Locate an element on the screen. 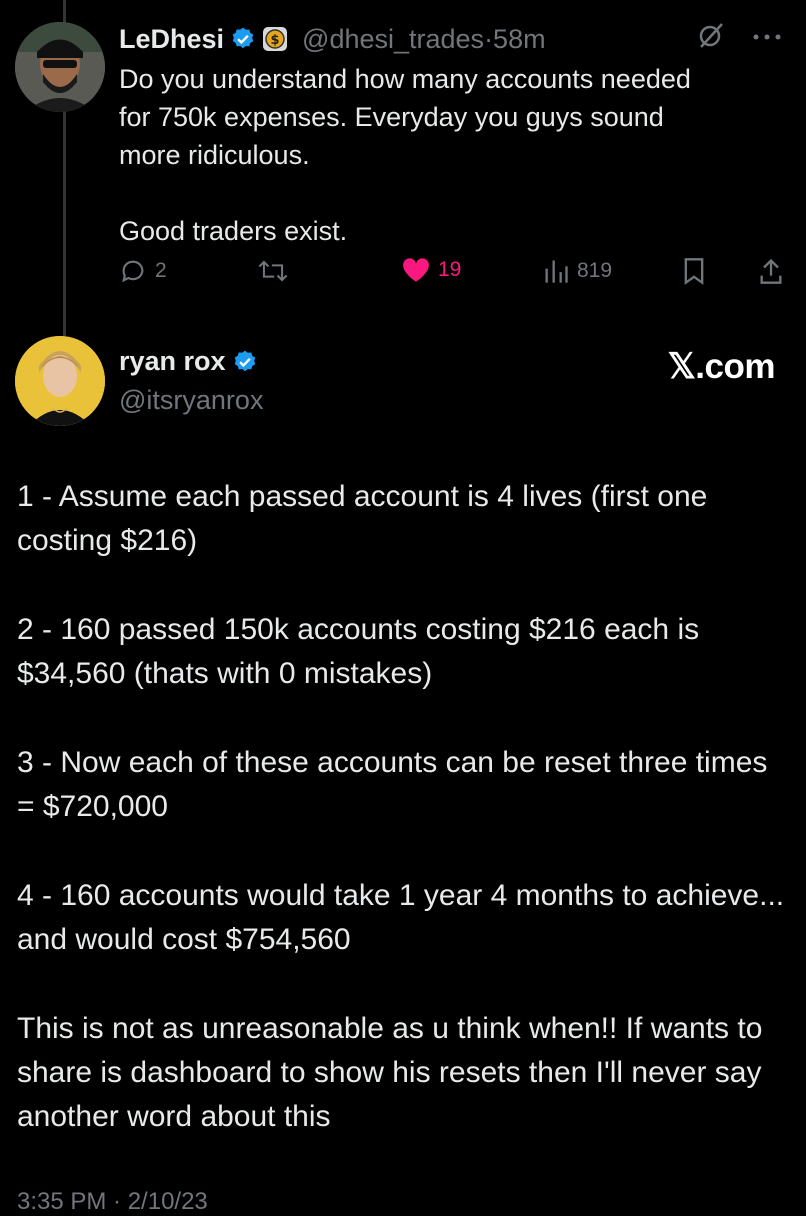  tweet1-line: more ridiculous. is located at coordinates (214, 155).